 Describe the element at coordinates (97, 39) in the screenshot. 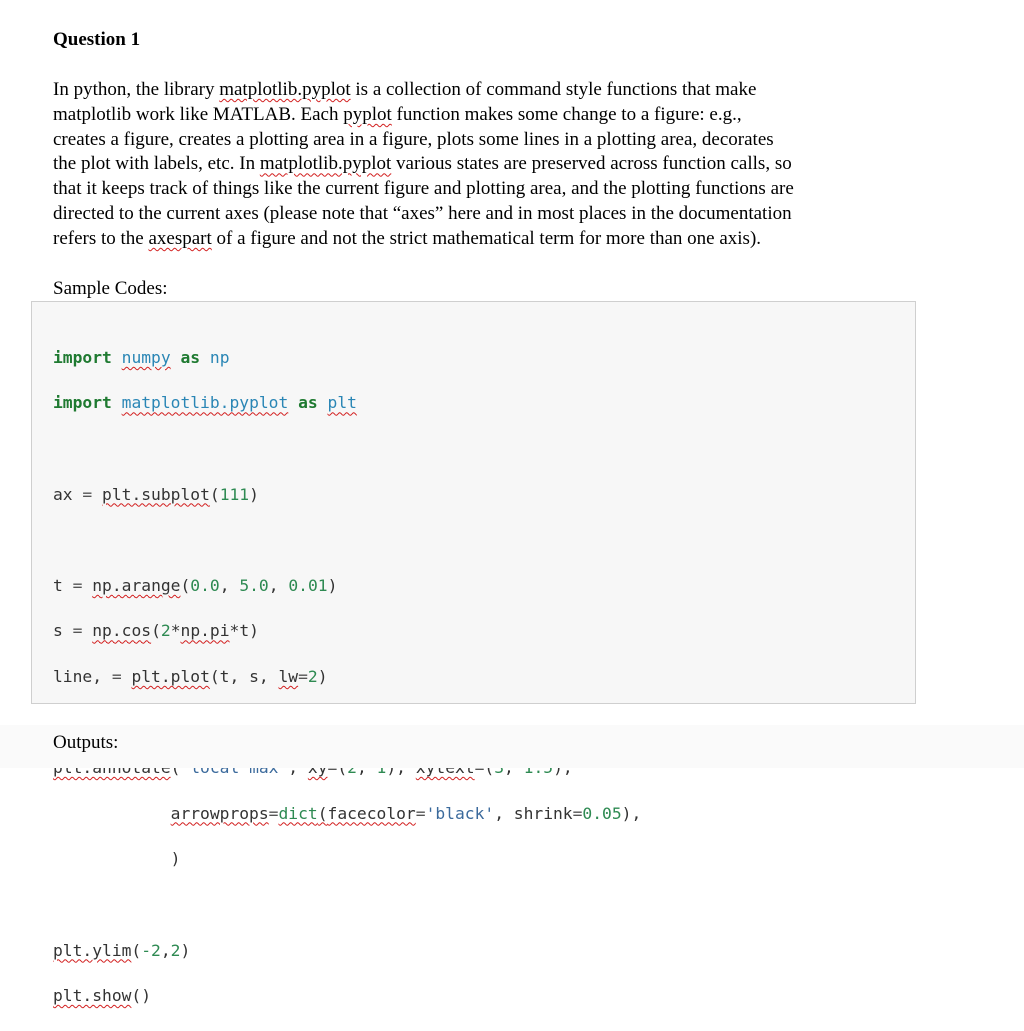

I see `question-title: Question 1` at that location.